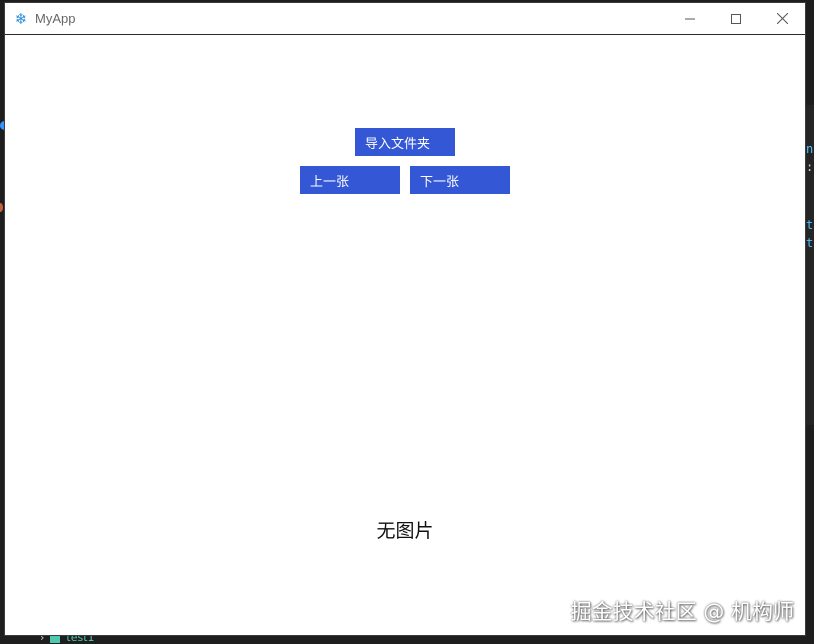  Describe the element at coordinates (682, 612) in the screenshot. I see `watermark: 掘金技术社区 @ 机构师` at that location.